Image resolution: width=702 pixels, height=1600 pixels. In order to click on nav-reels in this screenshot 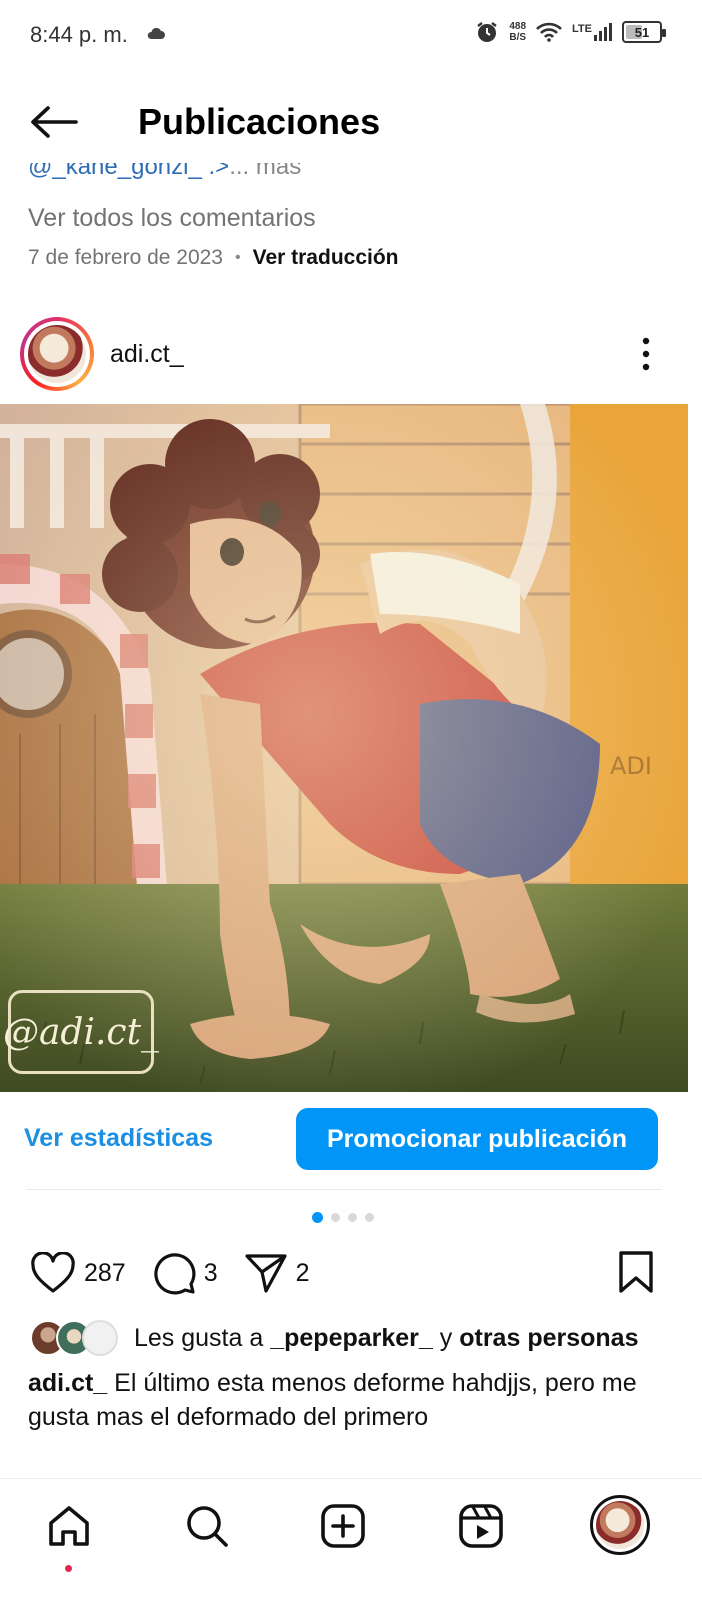, I will do `click(481, 1526)`.